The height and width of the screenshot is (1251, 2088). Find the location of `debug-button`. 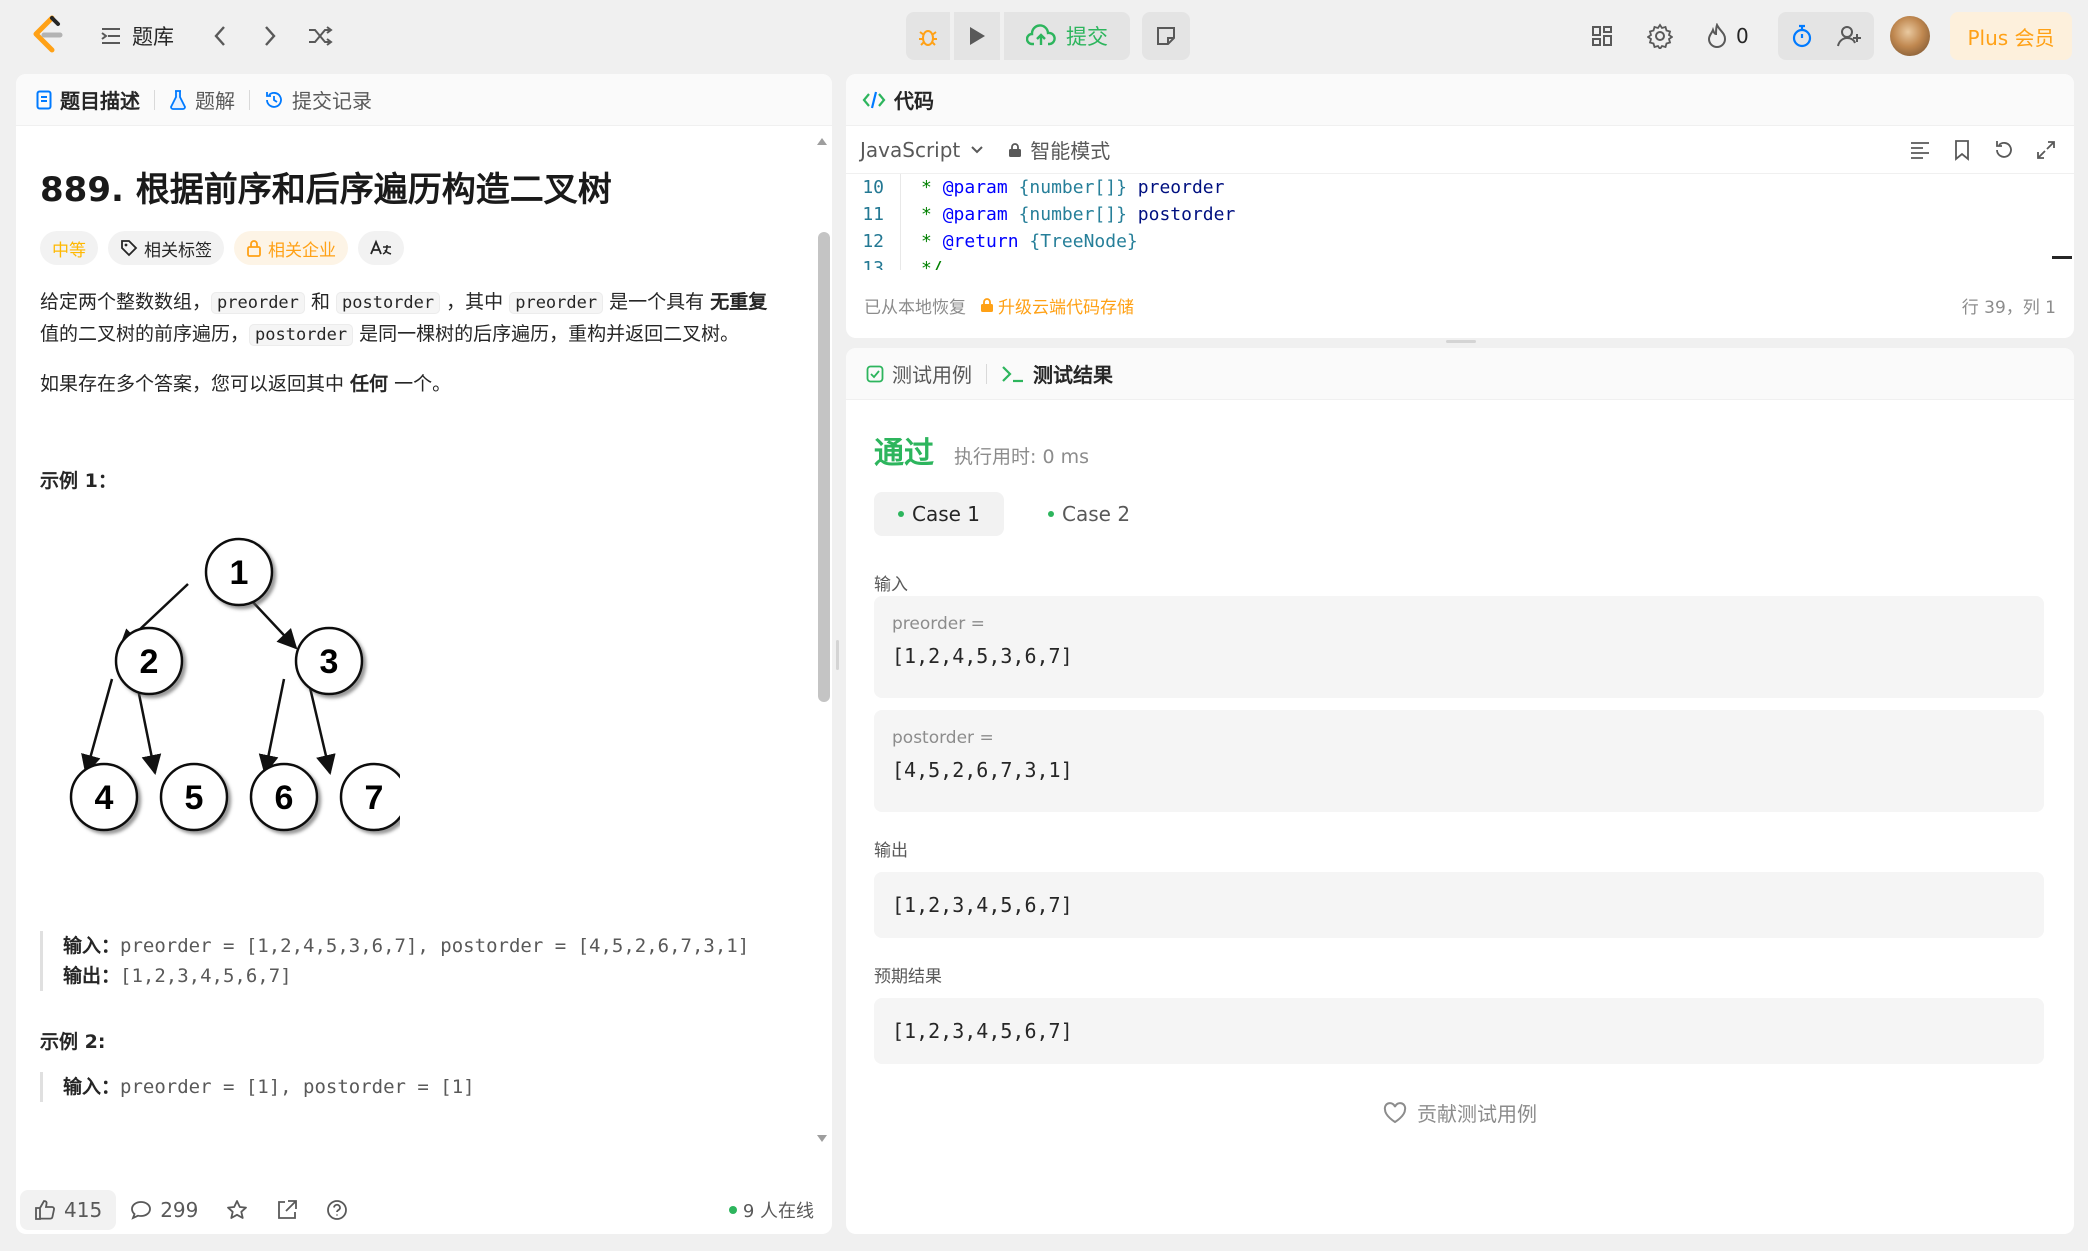

debug-button is located at coordinates (928, 36).